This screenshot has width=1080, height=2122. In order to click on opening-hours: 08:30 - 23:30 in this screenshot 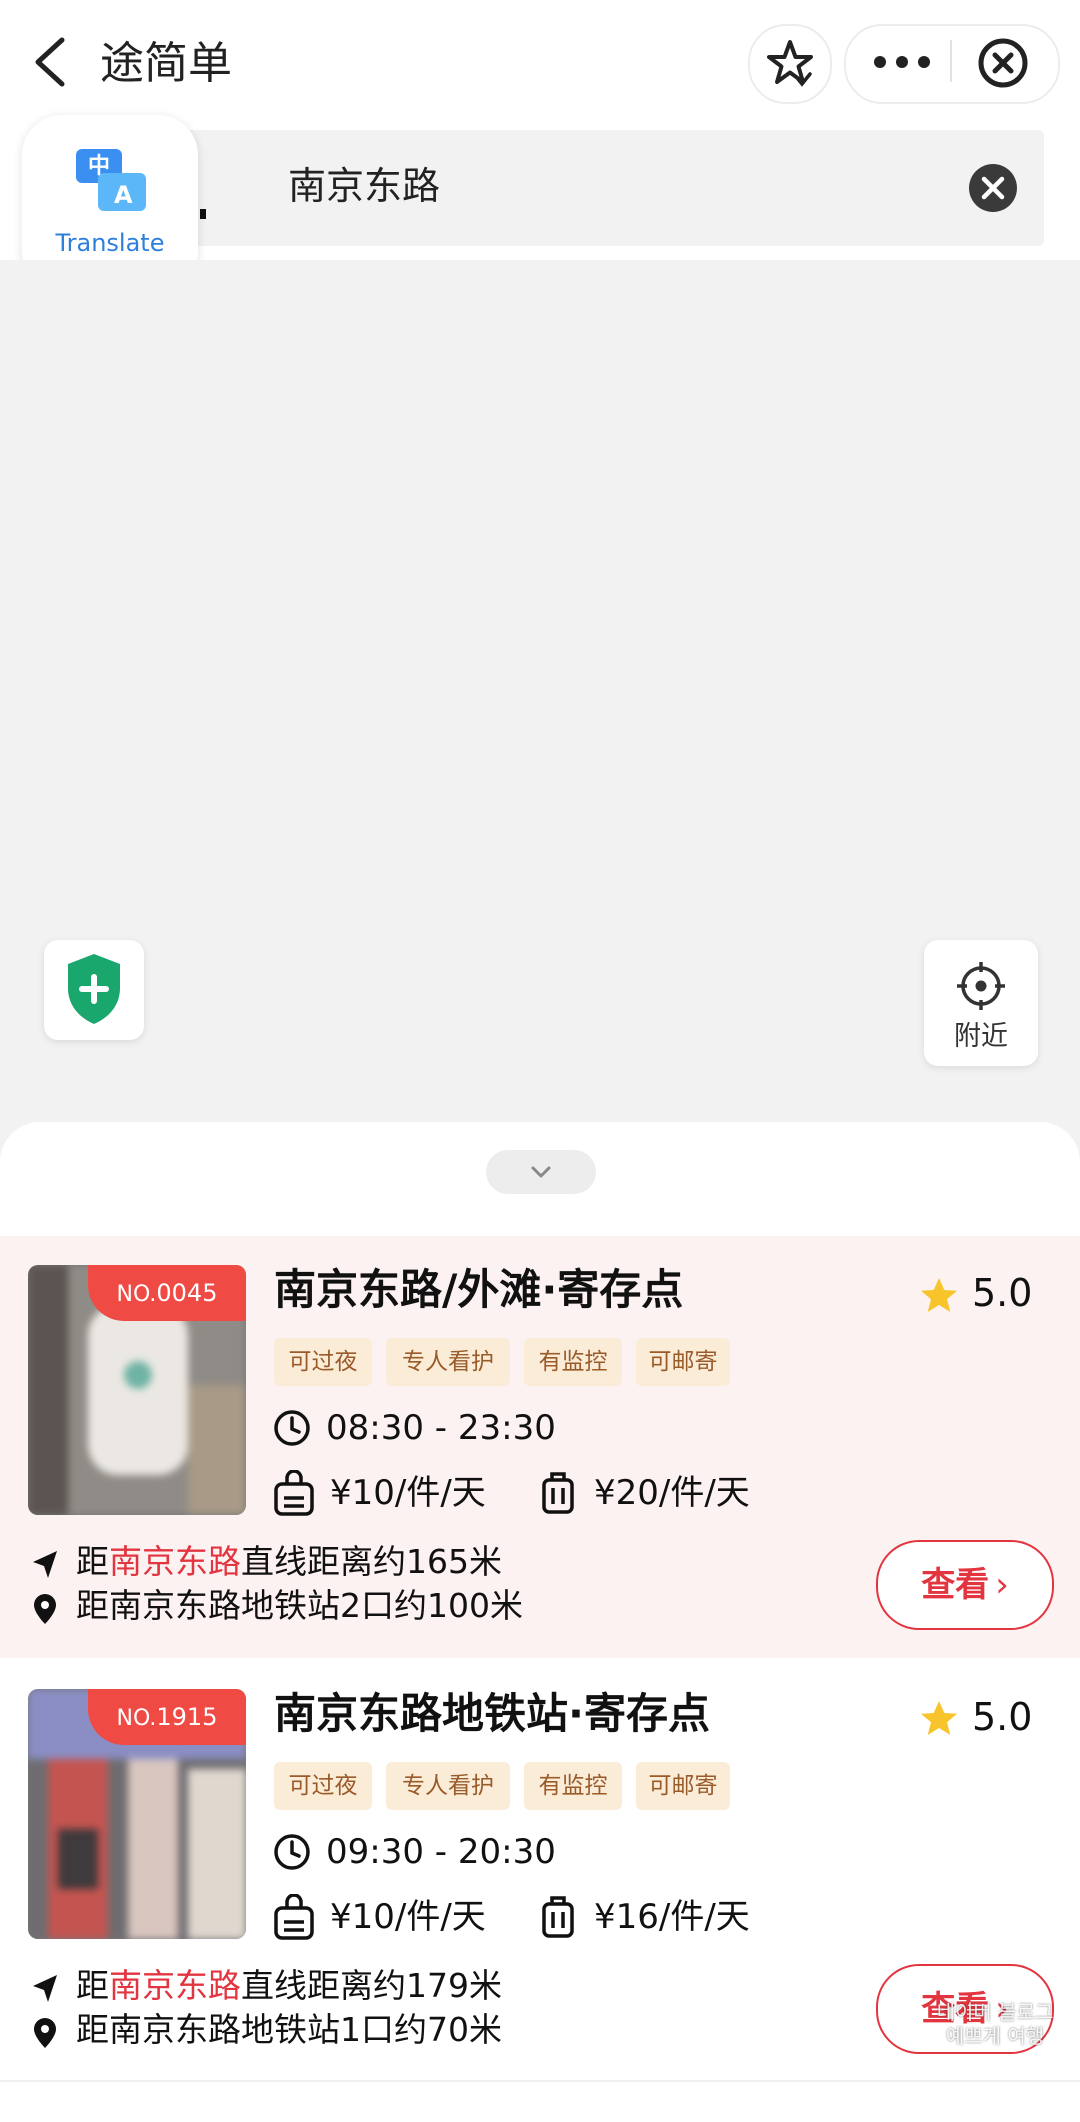, I will do `click(441, 1428)`.